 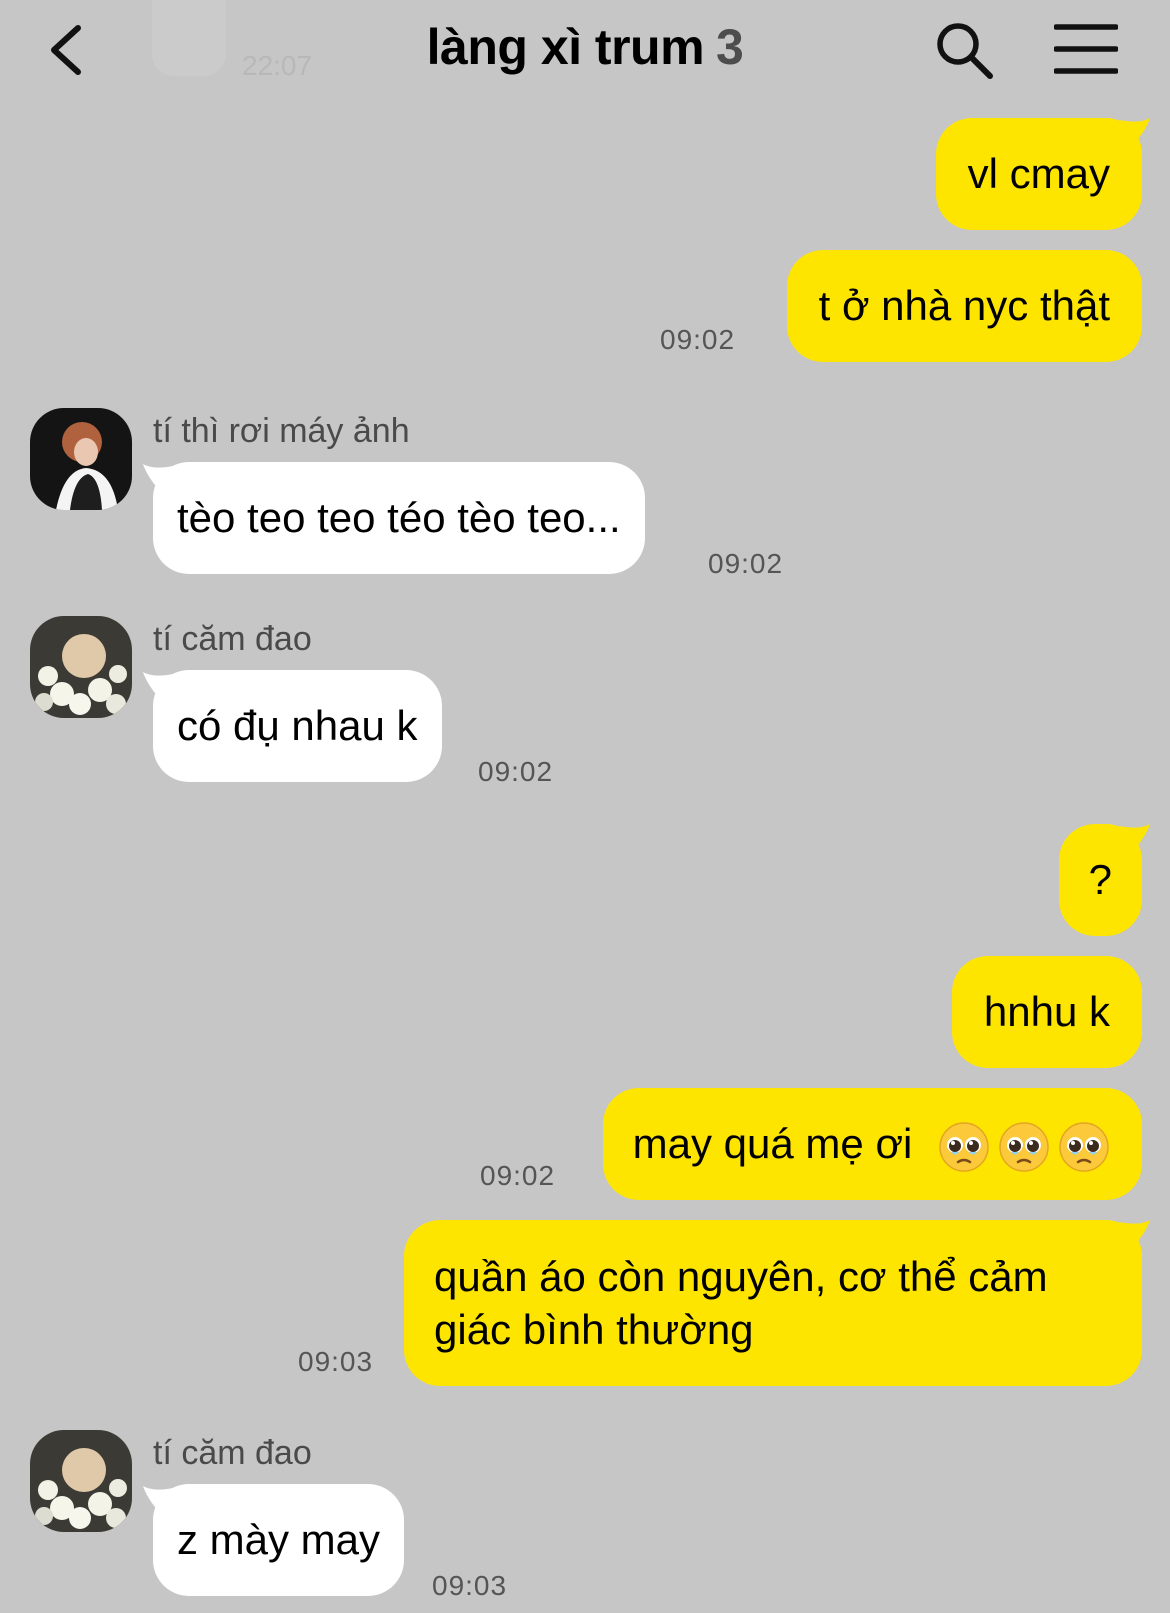 I want to click on message-text: t ở nhà nyc thật, so click(x=964, y=305).